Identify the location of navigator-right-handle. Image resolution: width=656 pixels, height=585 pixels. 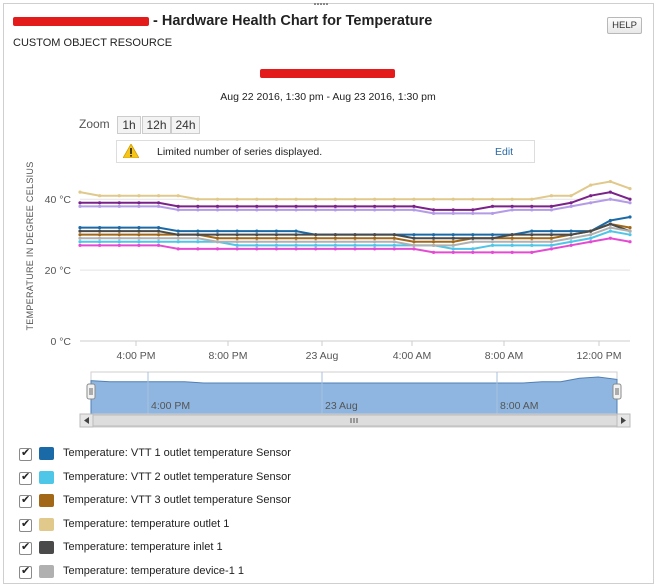
(617, 391).